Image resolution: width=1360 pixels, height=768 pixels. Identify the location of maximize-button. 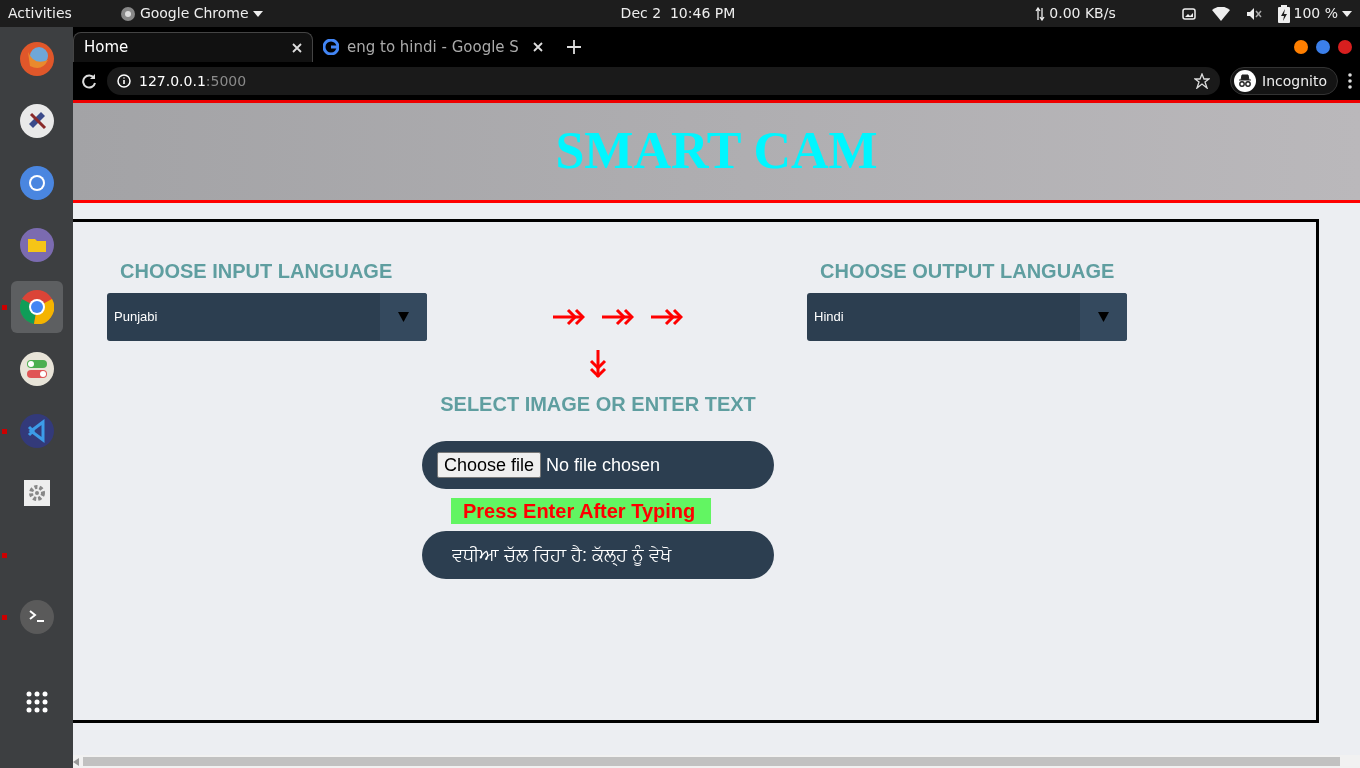
(1323, 47).